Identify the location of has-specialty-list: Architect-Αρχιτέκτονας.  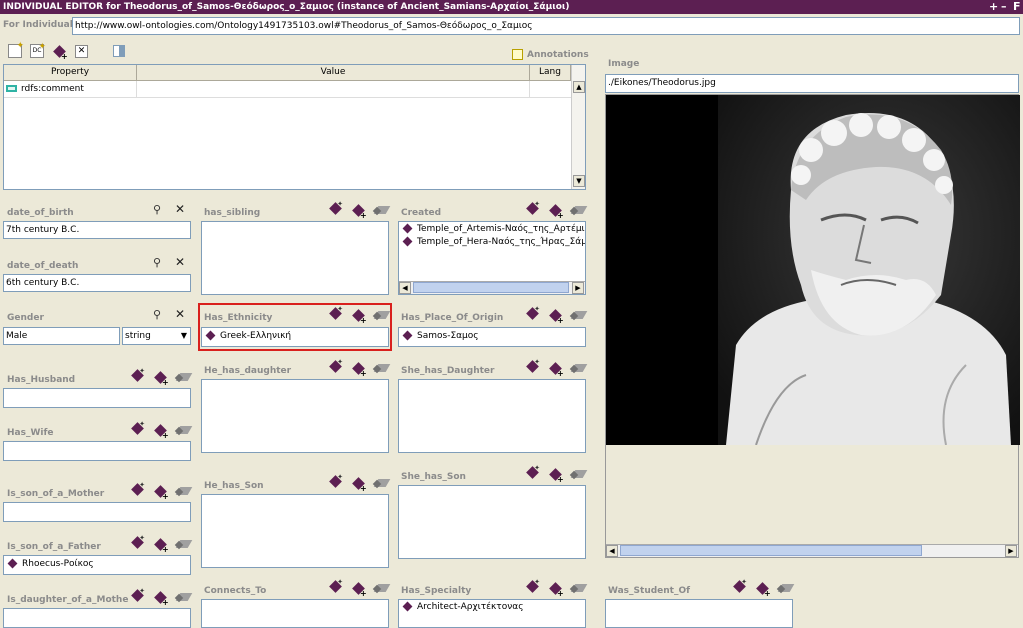
(492, 613).